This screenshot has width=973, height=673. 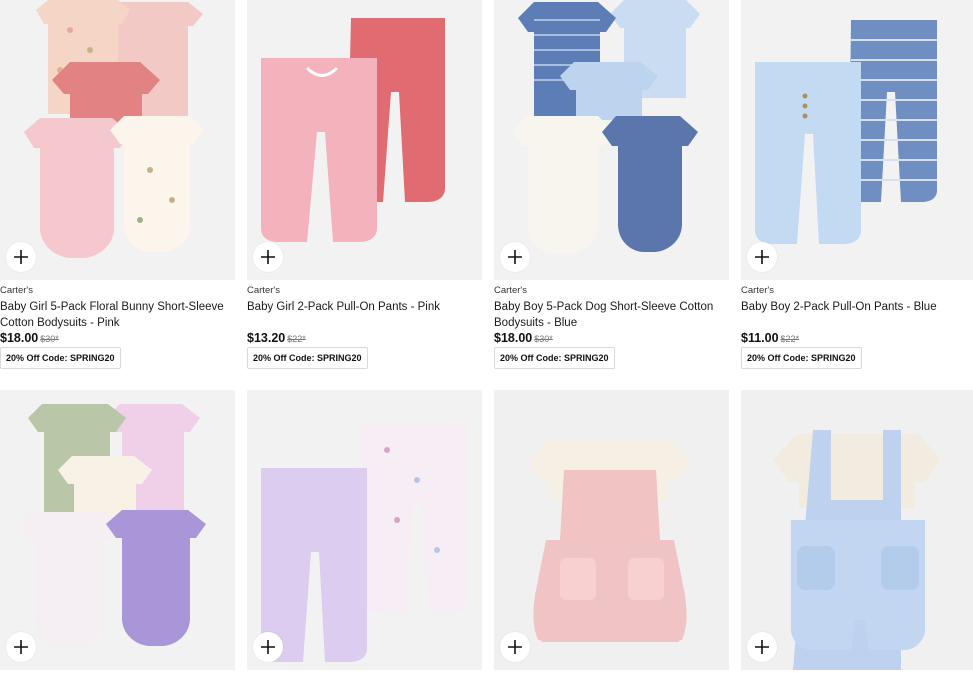 I want to click on product-title: Baby Boy 2-Pack Pull-On Pants - Blue, so click(x=857, y=307).